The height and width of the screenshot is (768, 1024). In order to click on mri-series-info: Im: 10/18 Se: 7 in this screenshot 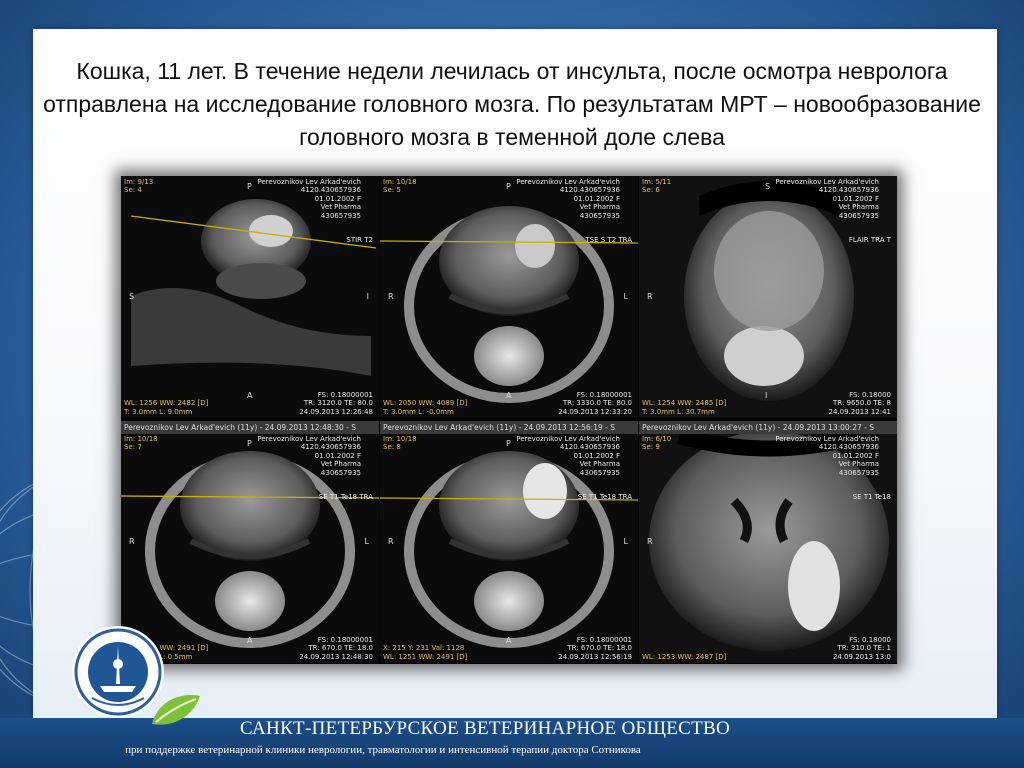, I will do `click(141, 443)`.